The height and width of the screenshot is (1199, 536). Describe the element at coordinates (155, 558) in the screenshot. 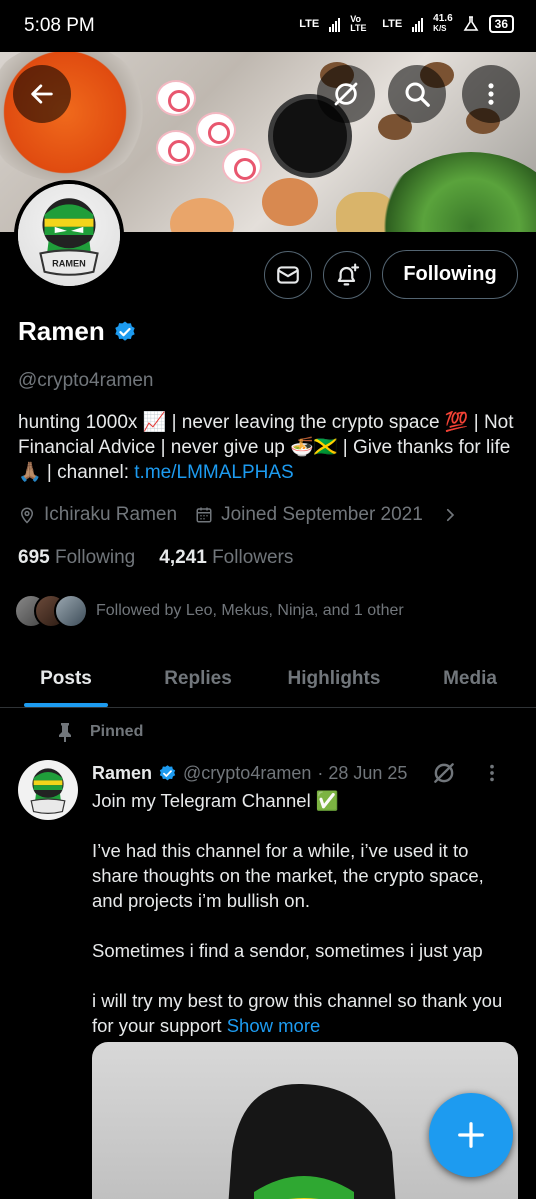

I see `follow-counts: 695 Following 4,241 Followers` at that location.